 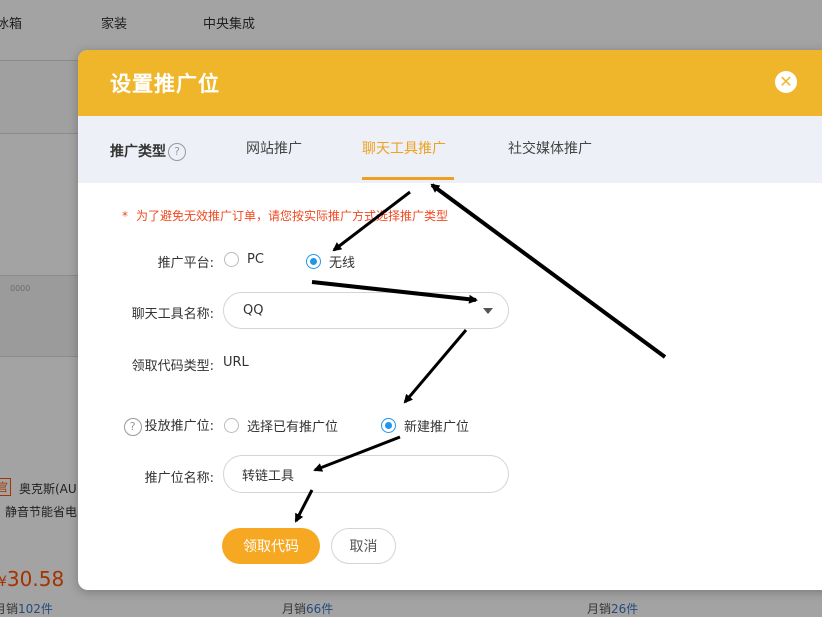 I want to click on chat-tool-value: QQ, so click(x=253, y=310).